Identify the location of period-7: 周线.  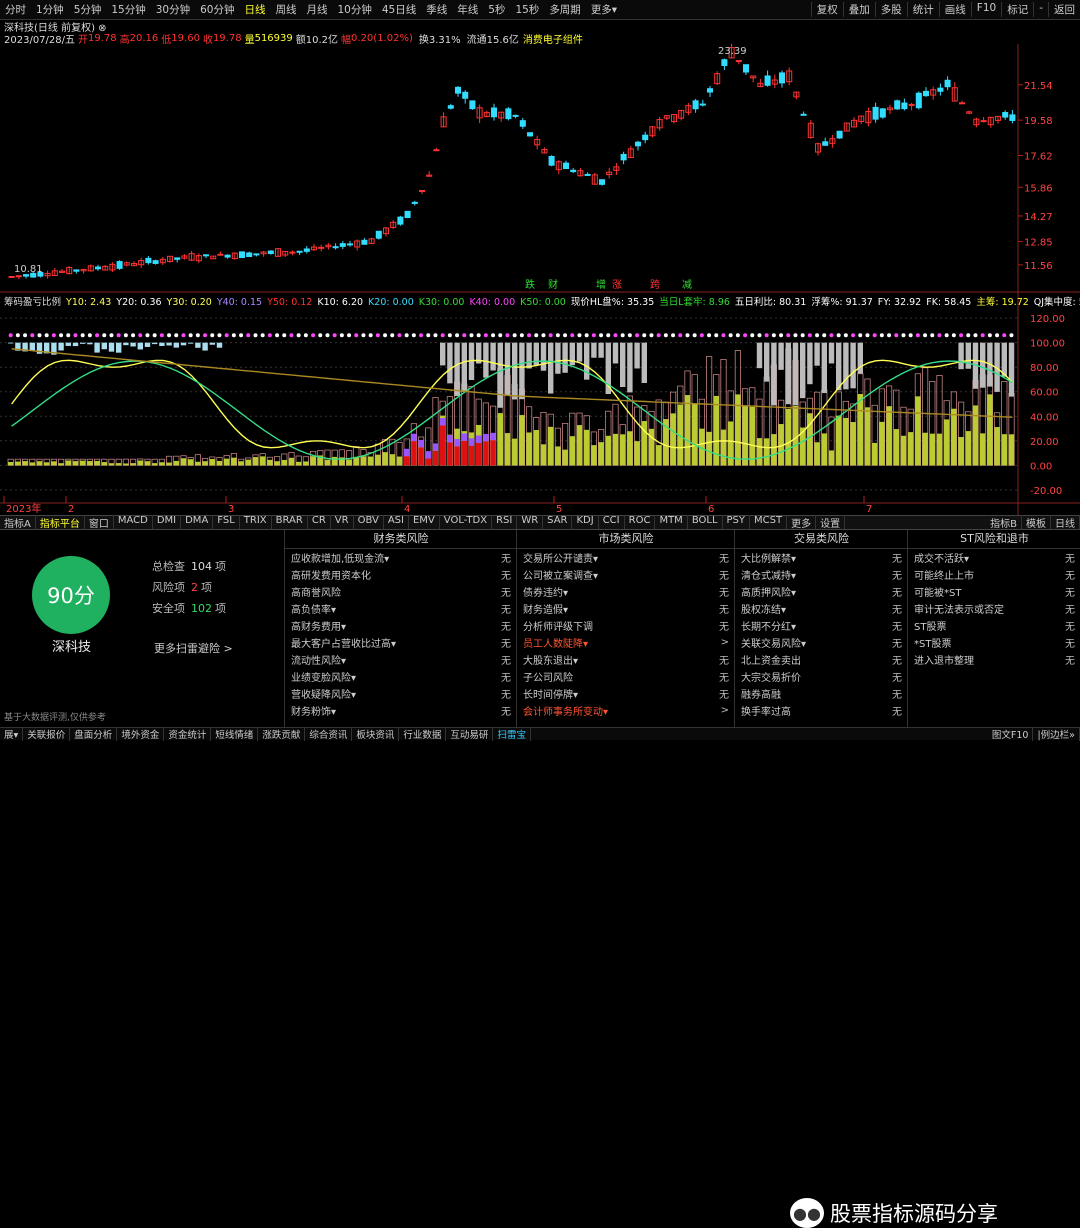
(286, 9).